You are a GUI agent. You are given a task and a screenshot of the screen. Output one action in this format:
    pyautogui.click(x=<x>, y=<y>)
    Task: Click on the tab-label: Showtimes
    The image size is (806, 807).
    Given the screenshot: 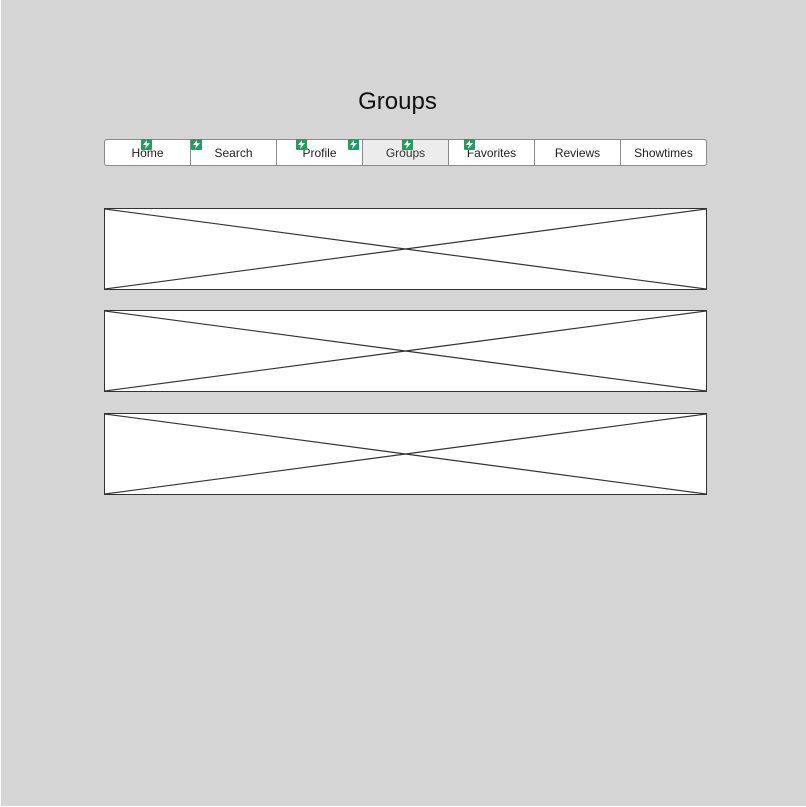 What is the action you would take?
    pyautogui.click(x=663, y=153)
    